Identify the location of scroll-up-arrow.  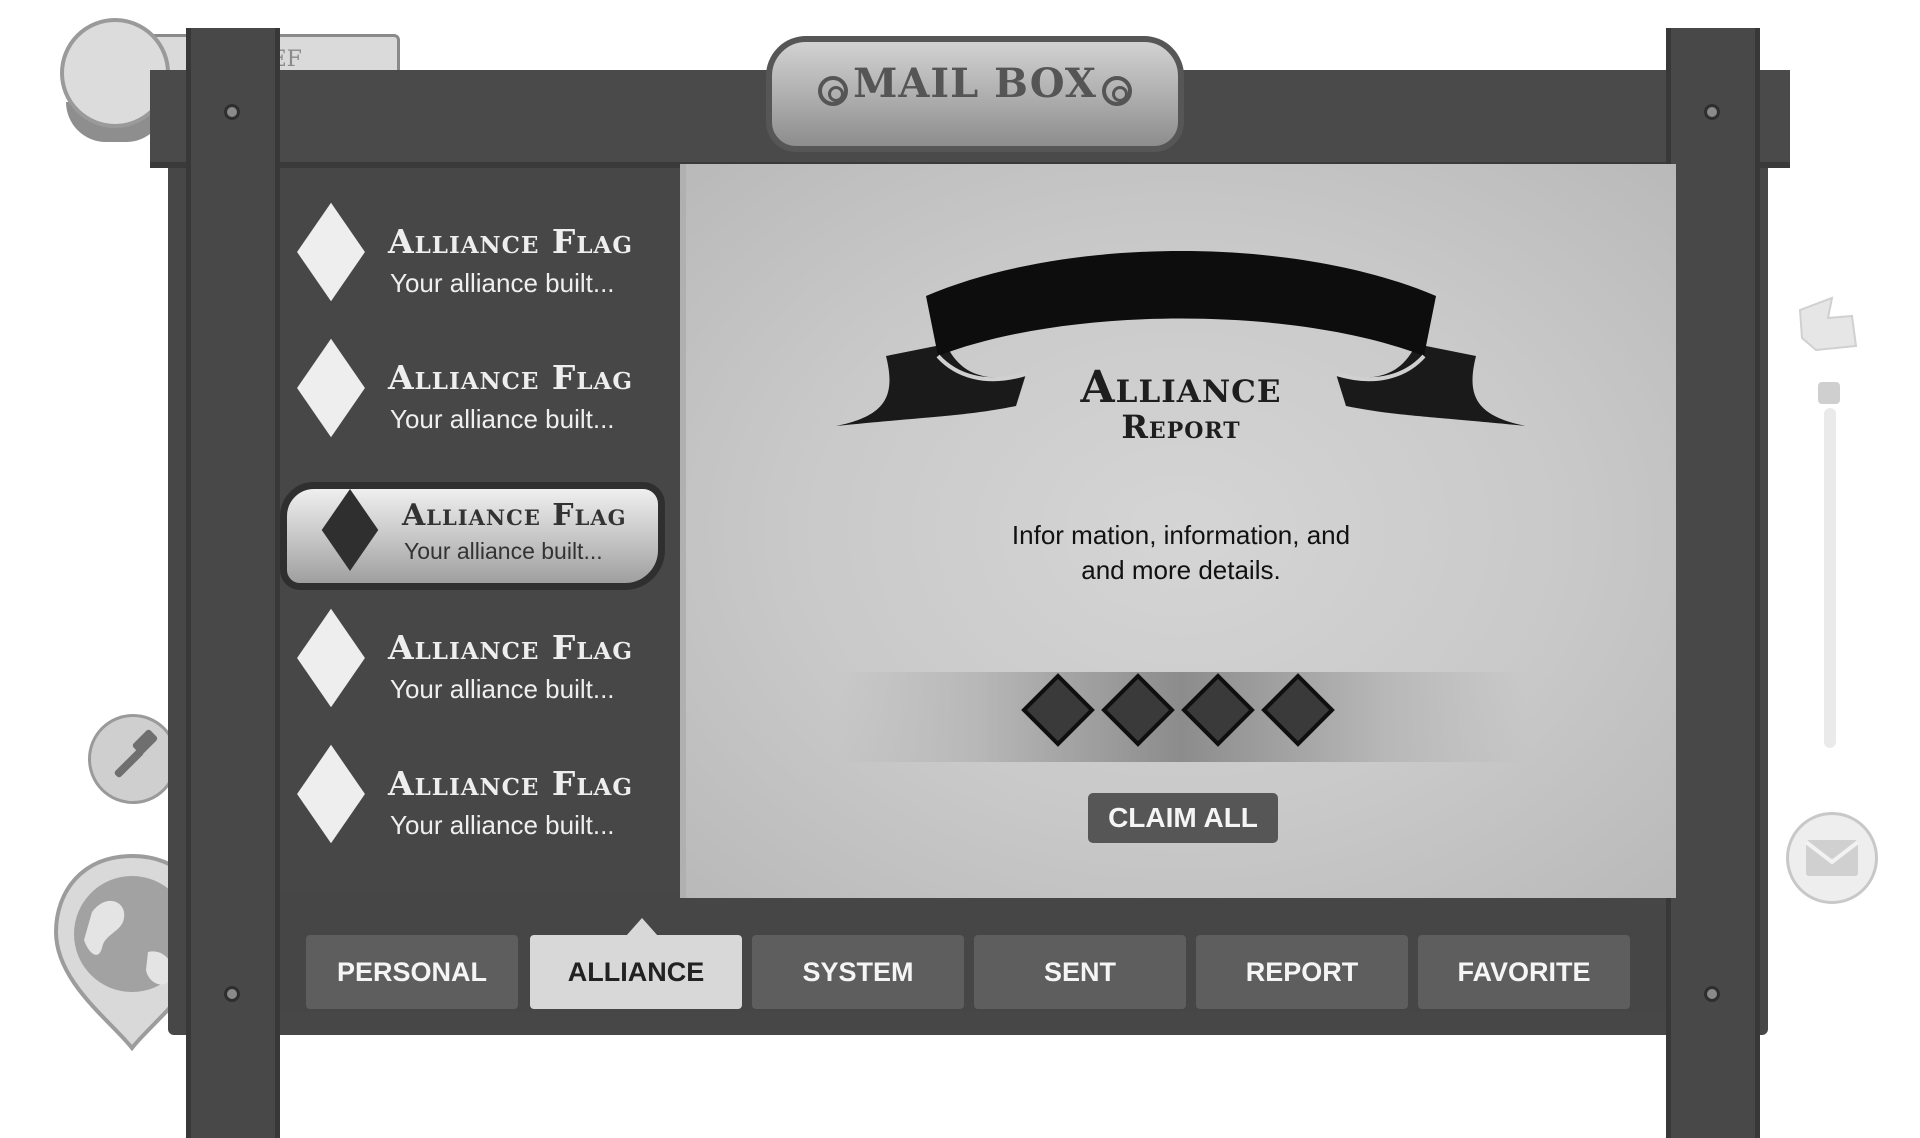
(1829, 393).